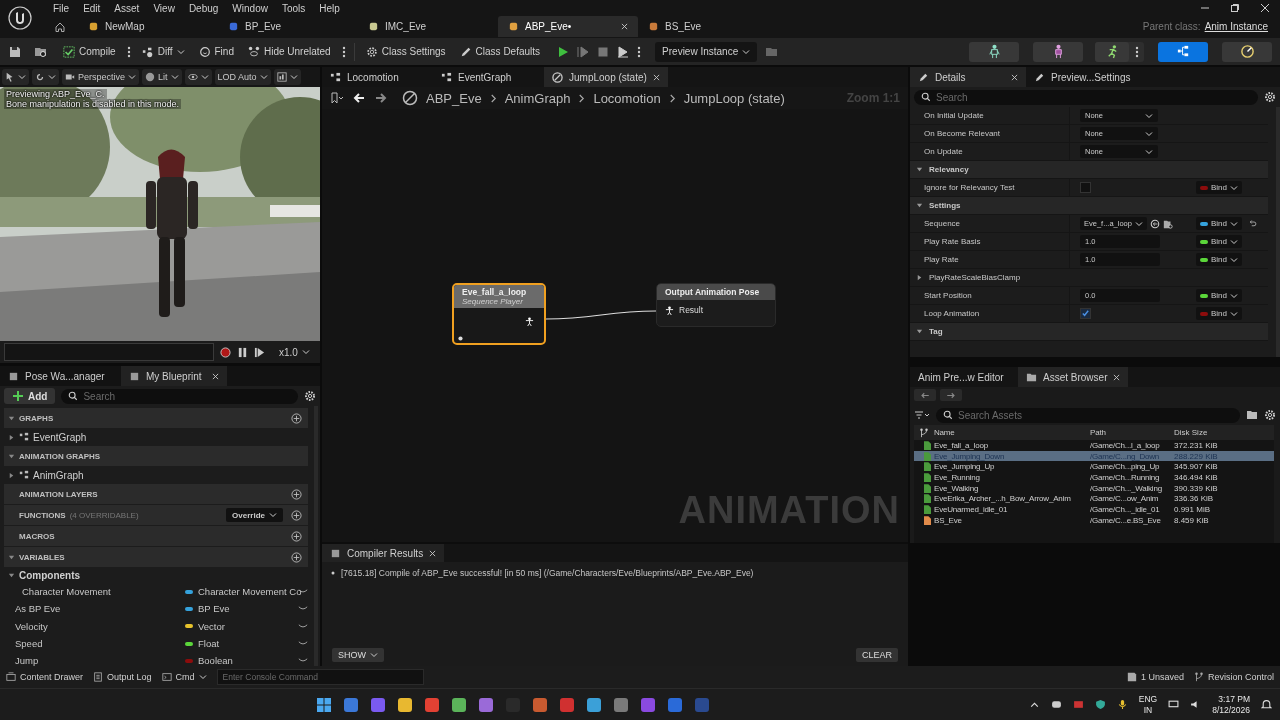 The image size is (1280, 720). What do you see at coordinates (1233, 677) in the screenshot?
I see `revision-control-button: Revision Control` at bounding box center [1233, 677].